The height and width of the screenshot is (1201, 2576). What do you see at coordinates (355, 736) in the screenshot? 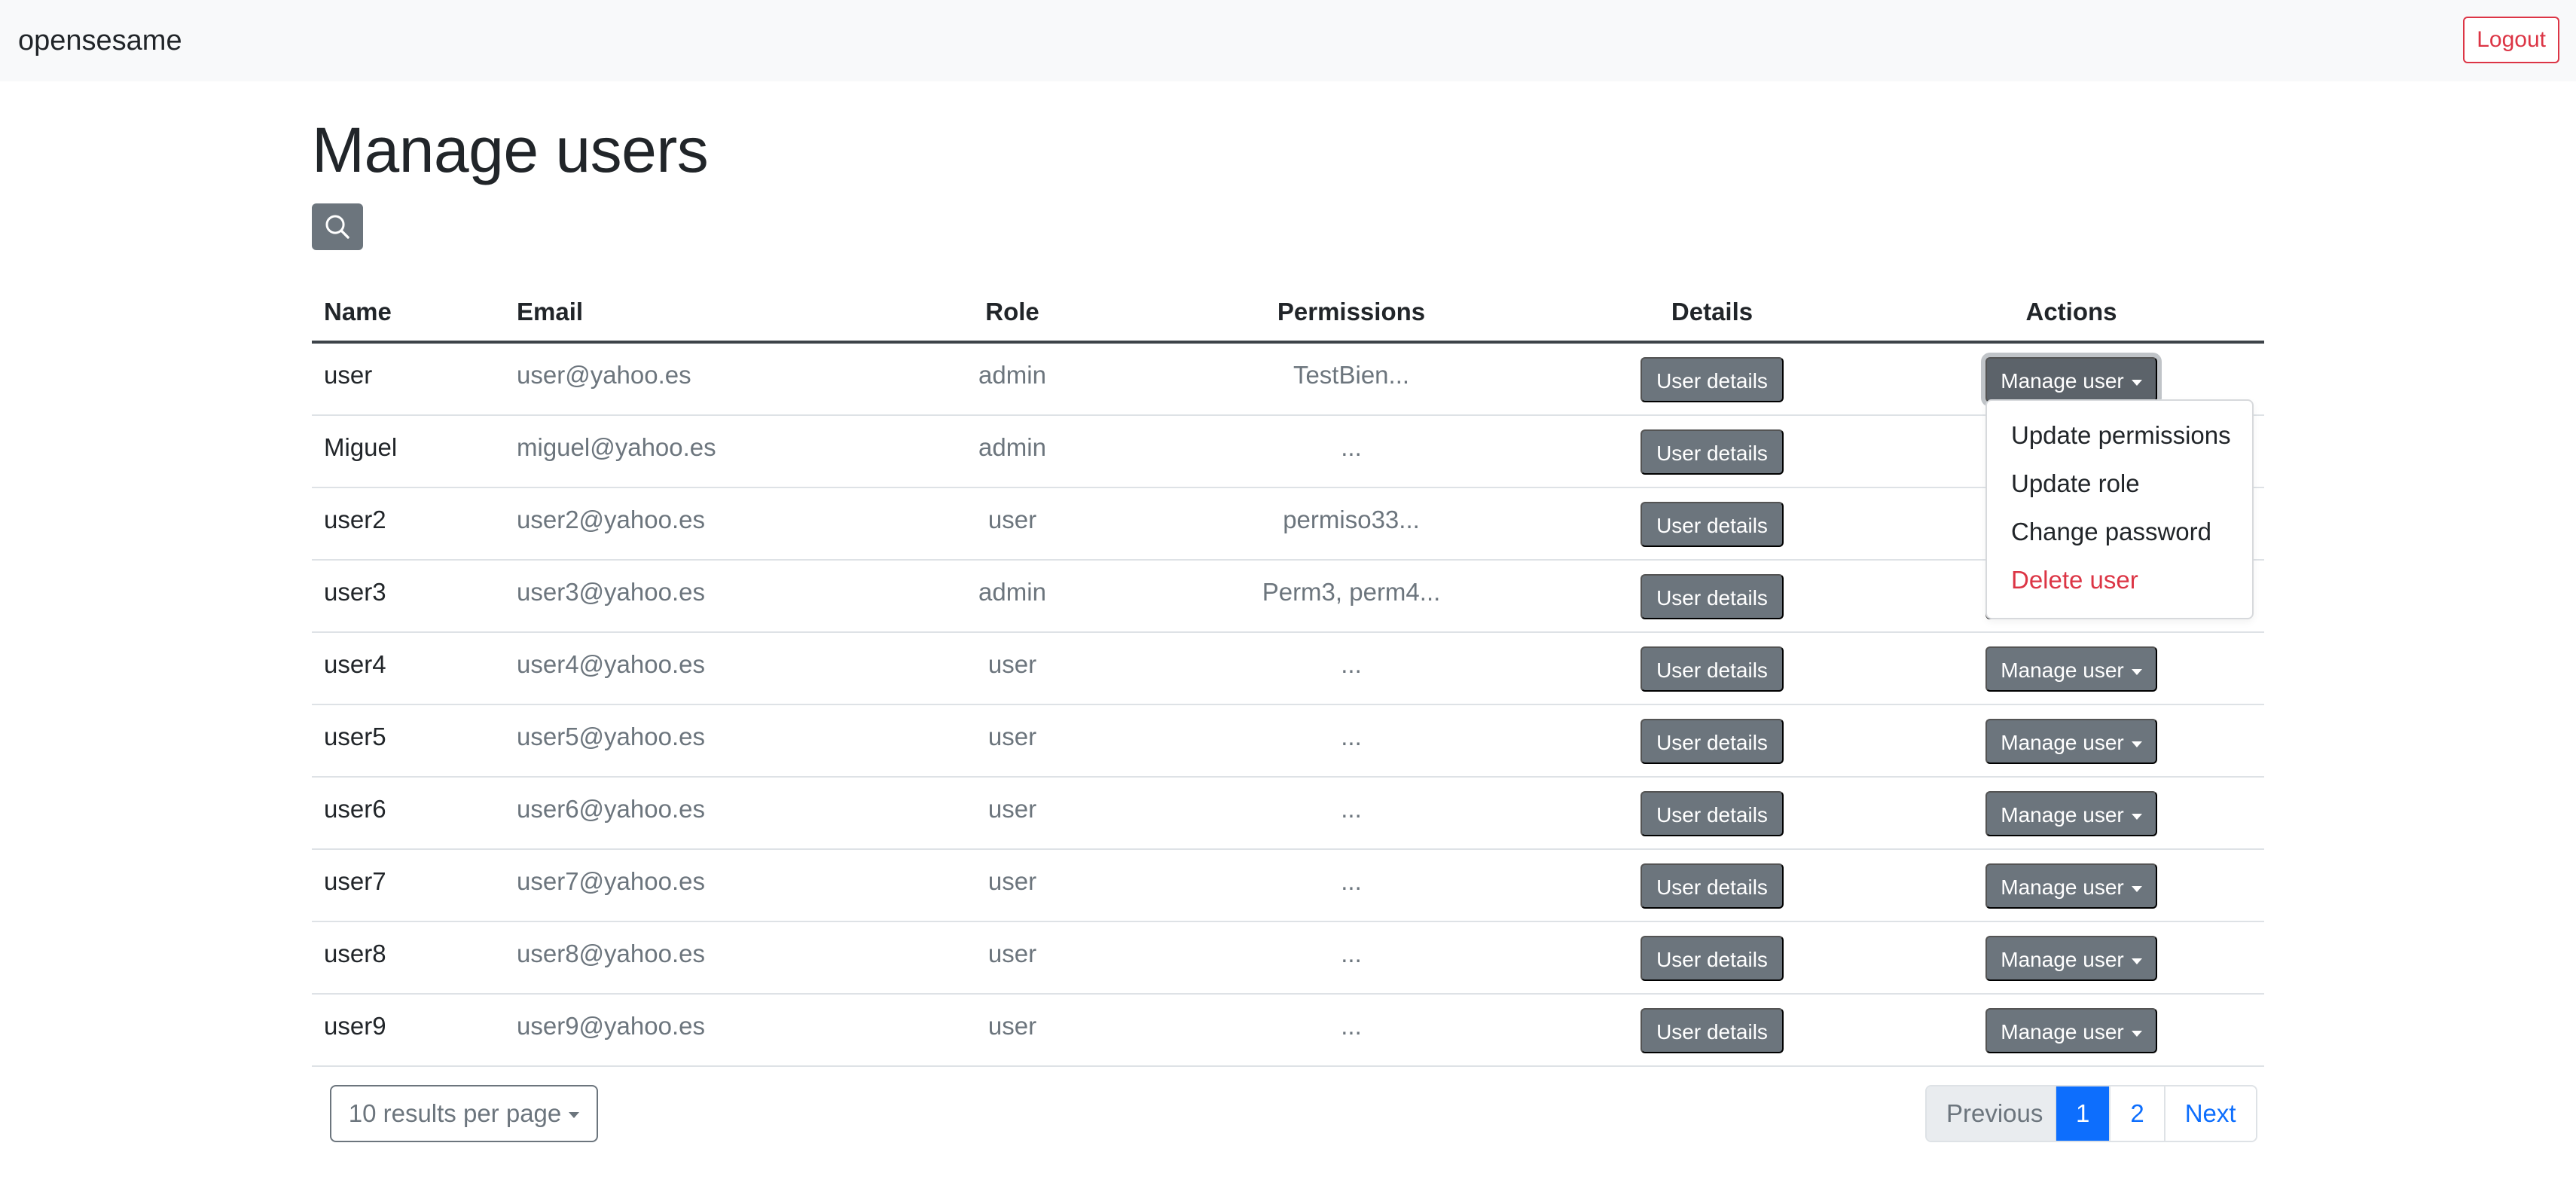
I see `user-name: user5` at bounding box center [355, 736].